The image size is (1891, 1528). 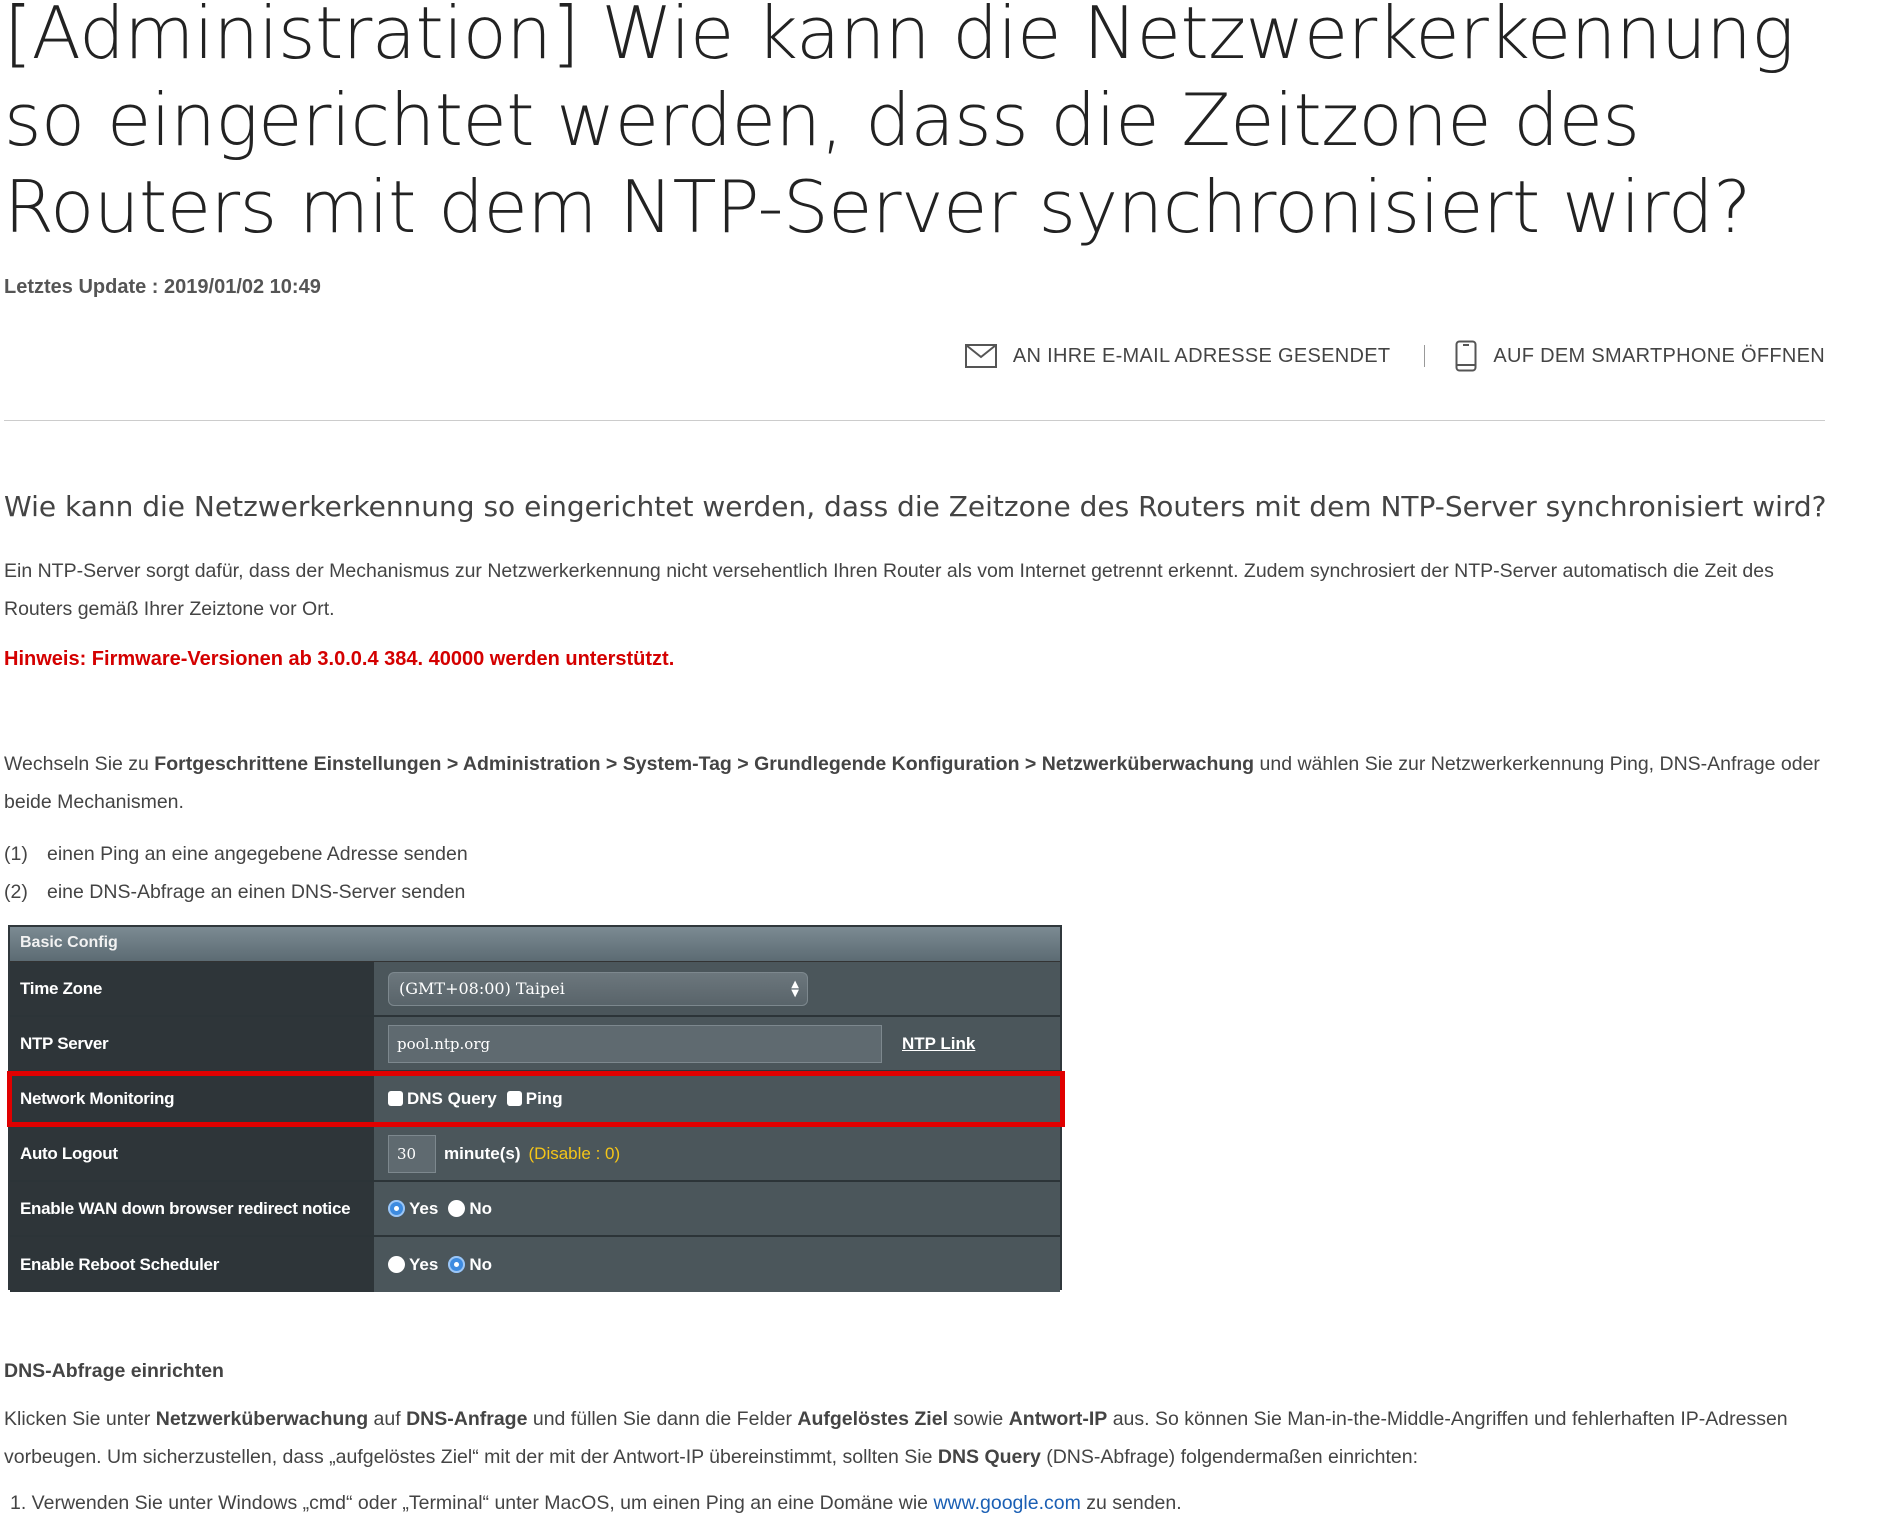 I want to click on dns-query-checkbox, so click(x=395, y=1098).